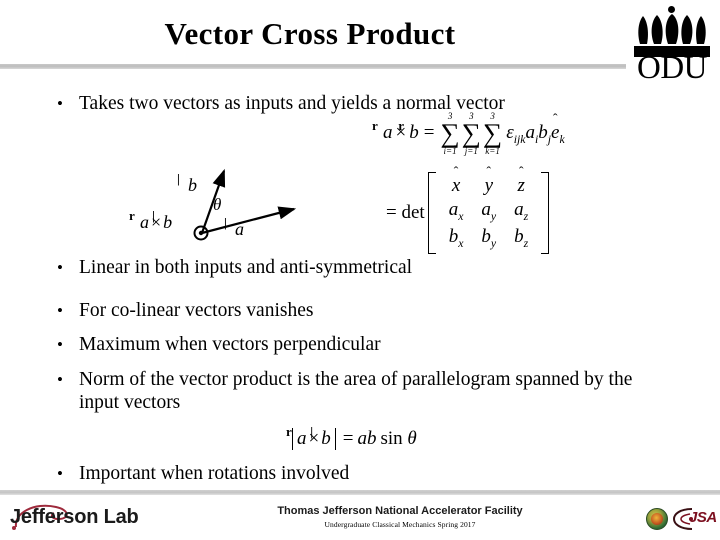  I want to click on jsa-wordmark: JSA, so click(703, 517).